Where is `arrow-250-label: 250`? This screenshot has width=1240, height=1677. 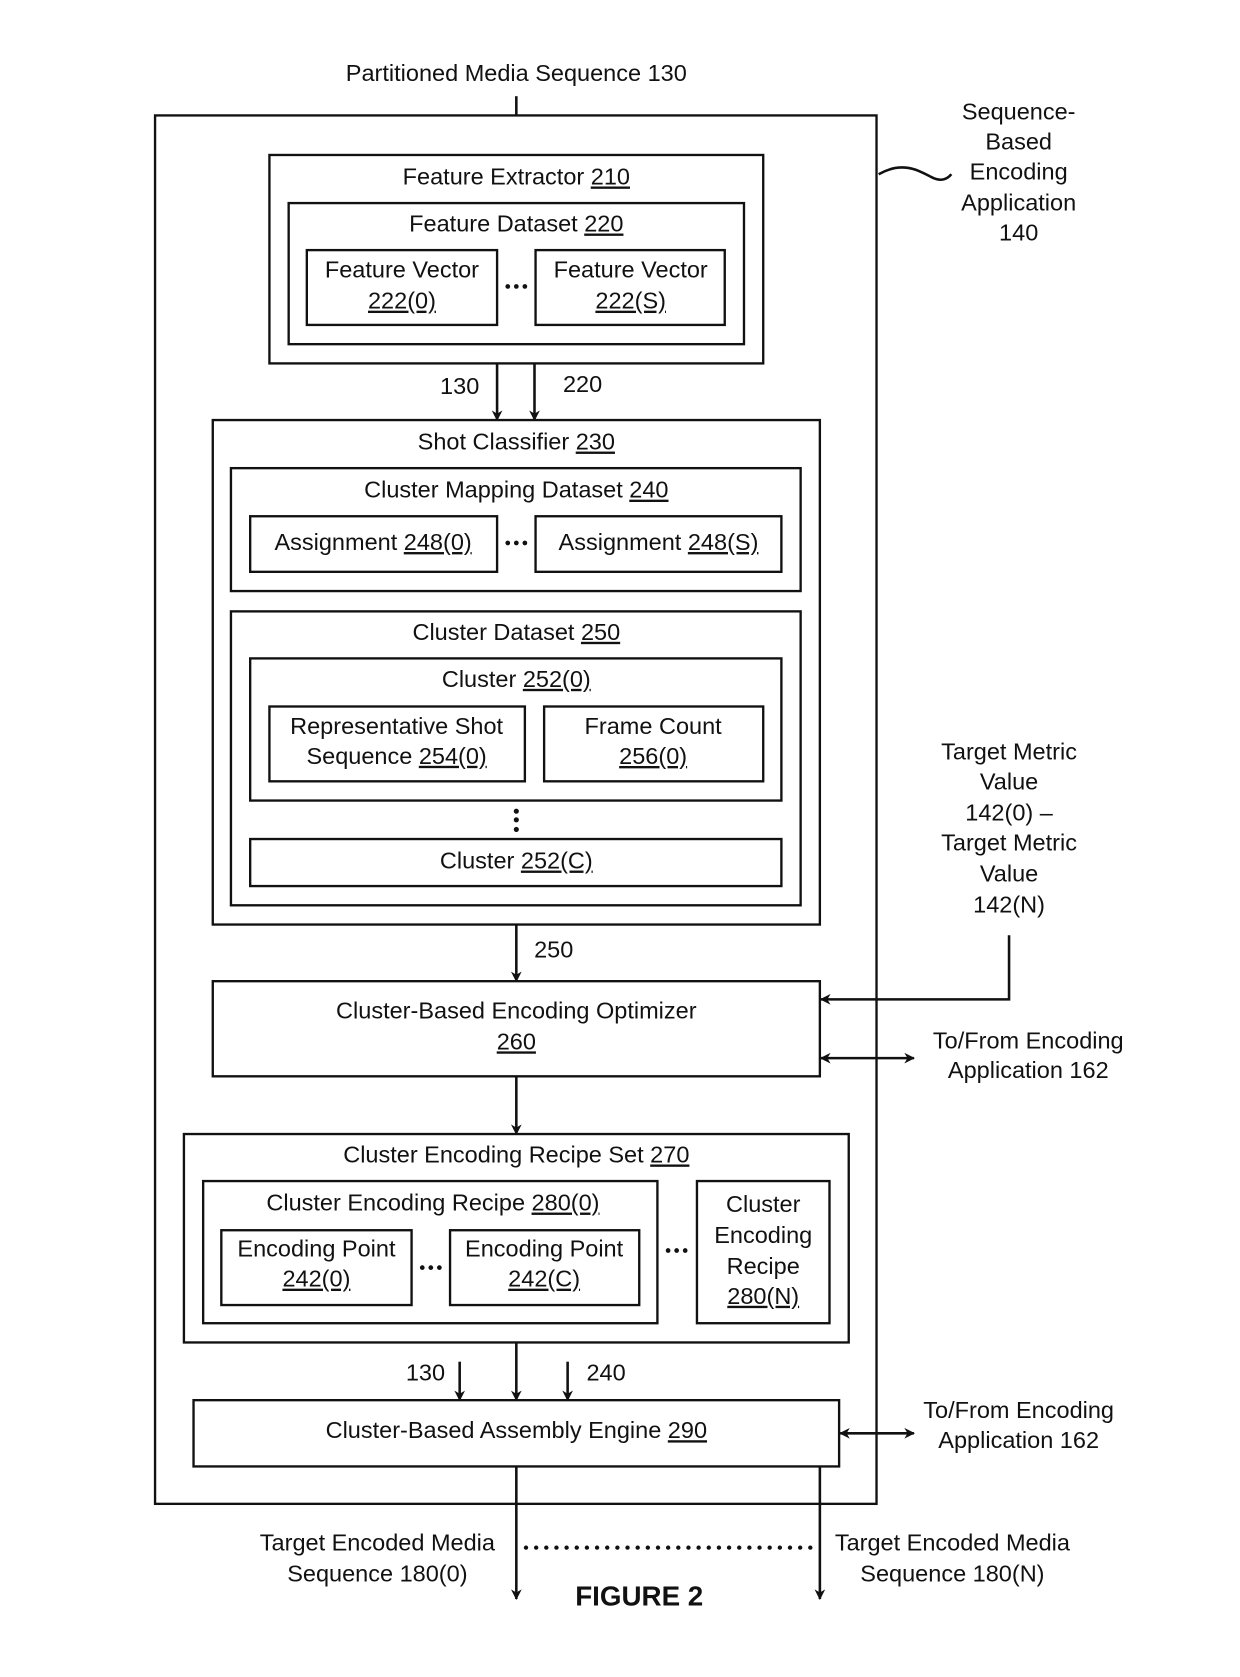 arrow-250-label: 250 is located at coordinates (553, 949).